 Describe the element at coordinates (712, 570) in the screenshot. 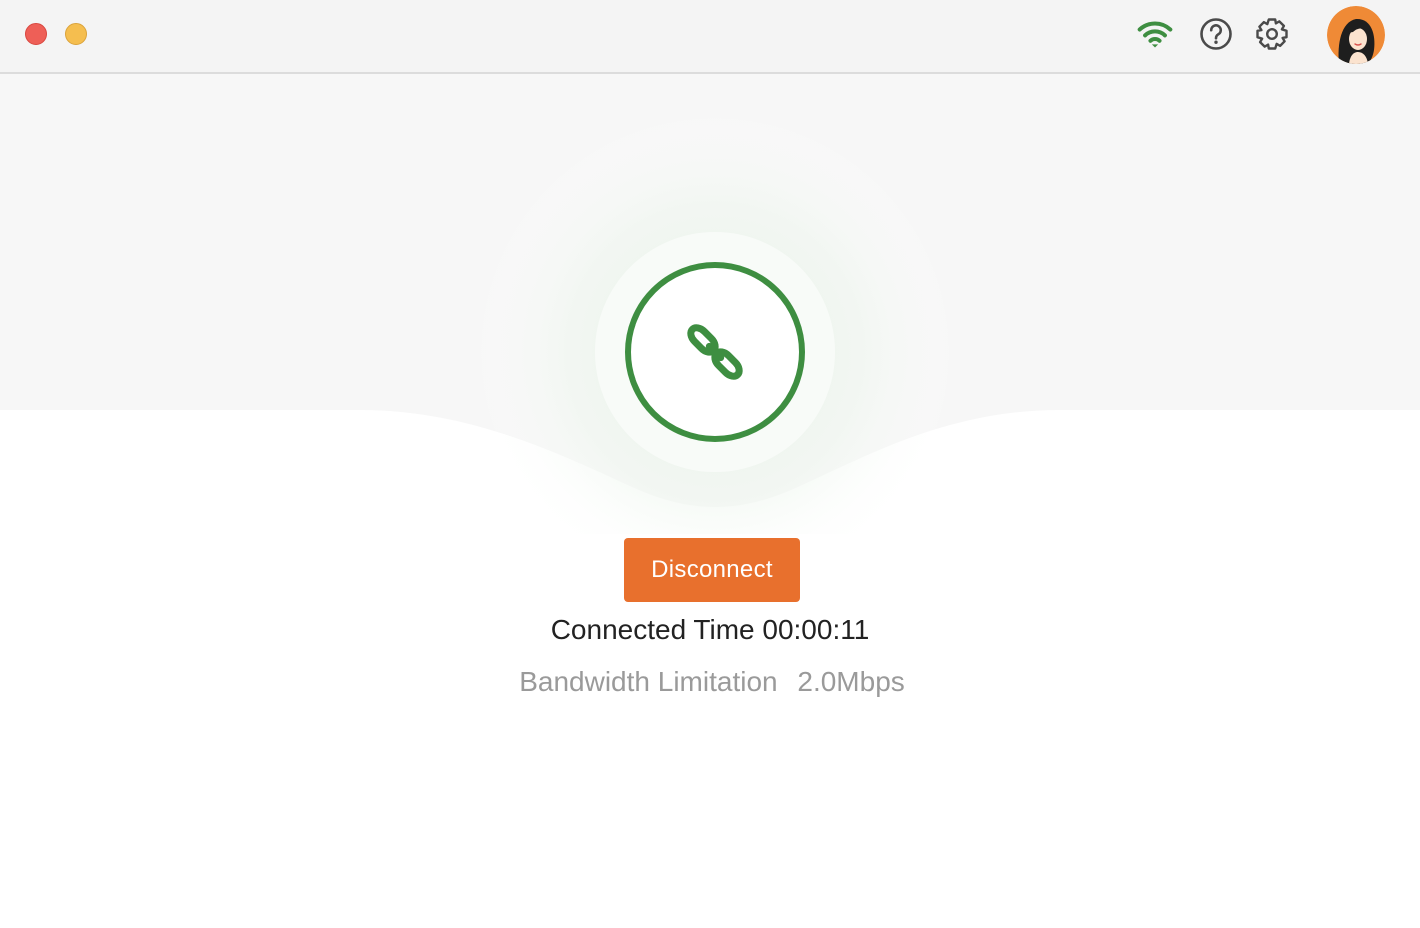

I see `disconnect-button: Disconnect` at that location.